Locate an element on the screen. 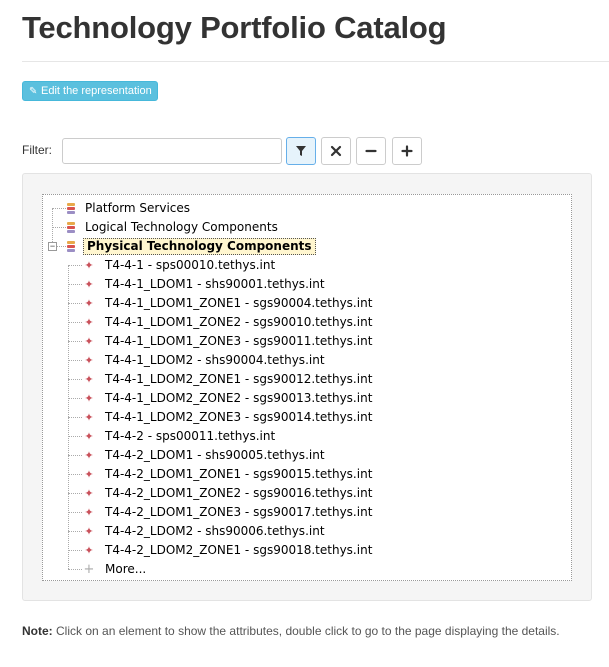 This screenshot has width=609, height=667. filter-label: Filter: is located at coordinates (37, 150).